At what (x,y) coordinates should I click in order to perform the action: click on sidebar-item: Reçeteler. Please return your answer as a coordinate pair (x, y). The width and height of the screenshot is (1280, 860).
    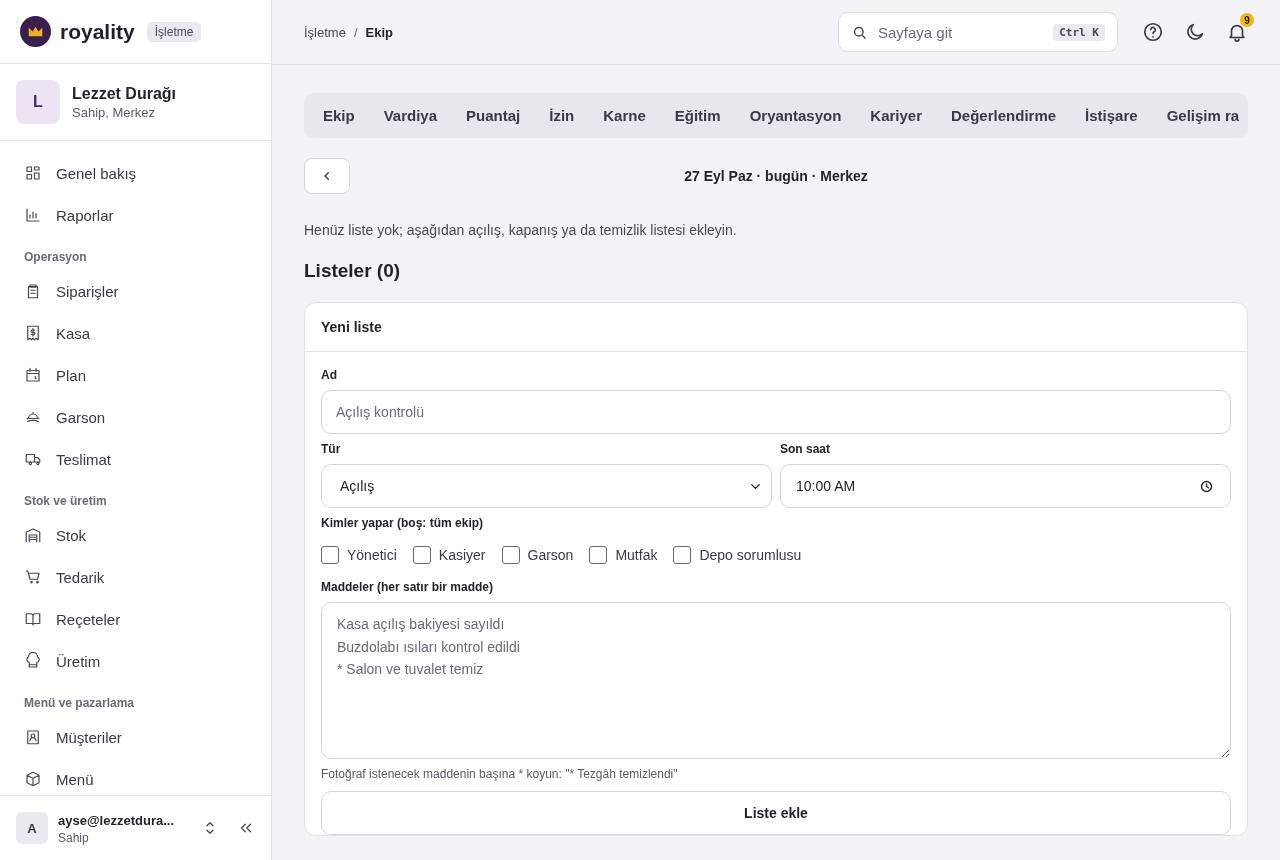
    Looking at the image, I should click on (135, 619).